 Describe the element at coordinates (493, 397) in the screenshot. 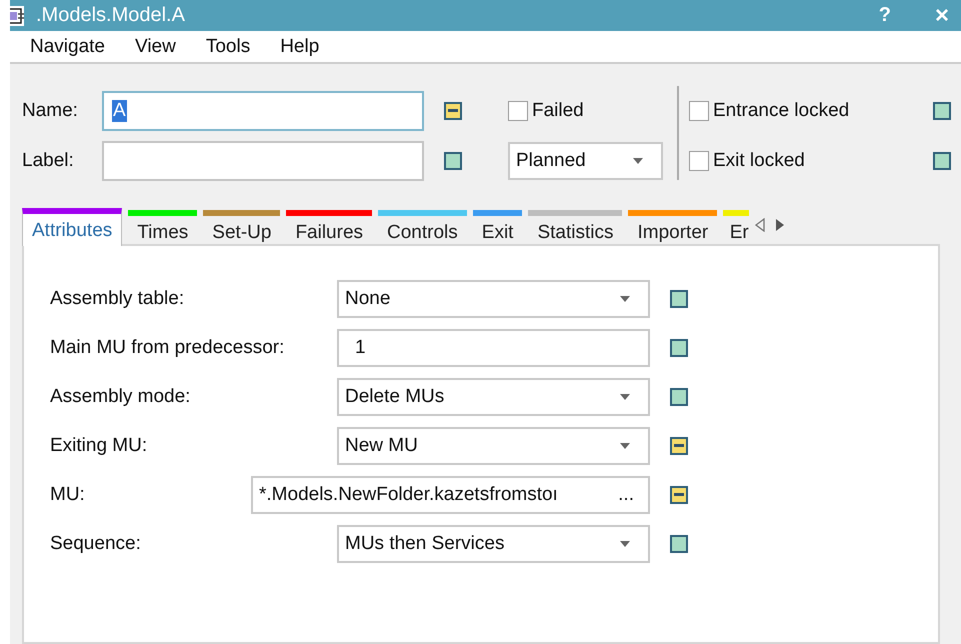

I see `dropdown: Delete MUs` at that location.